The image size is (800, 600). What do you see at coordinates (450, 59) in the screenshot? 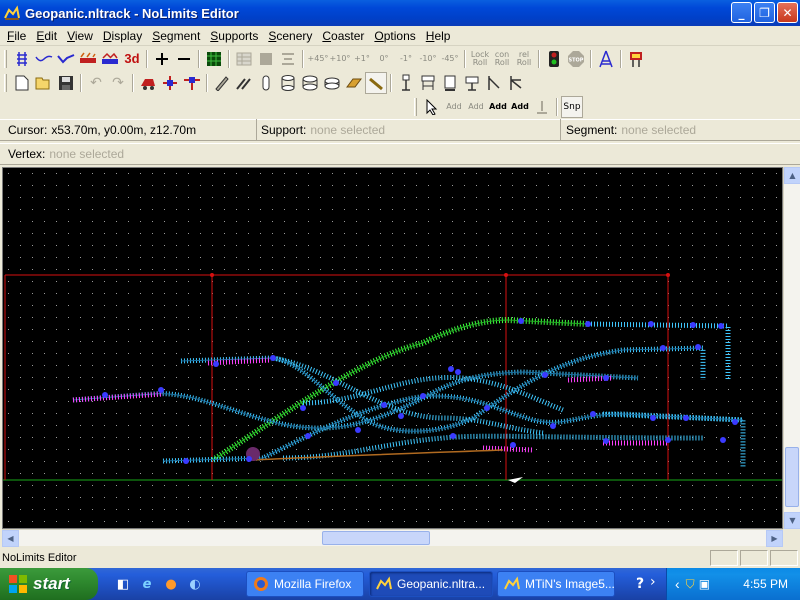
I see `bank-minus45-button: -45°` at bounding box center [450, 59].